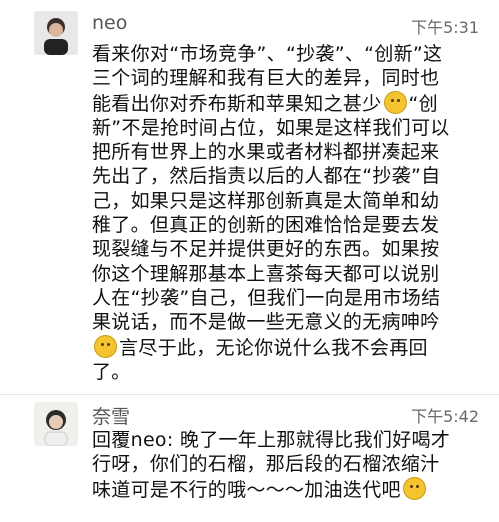 Image resolution: width=499 pixels, height=522 pixels. Describe the element at coordinates (266, 176) in the screenshot. I see `text-line: 先出了，然后指责以后的人都在“抄袭”自` at that location.